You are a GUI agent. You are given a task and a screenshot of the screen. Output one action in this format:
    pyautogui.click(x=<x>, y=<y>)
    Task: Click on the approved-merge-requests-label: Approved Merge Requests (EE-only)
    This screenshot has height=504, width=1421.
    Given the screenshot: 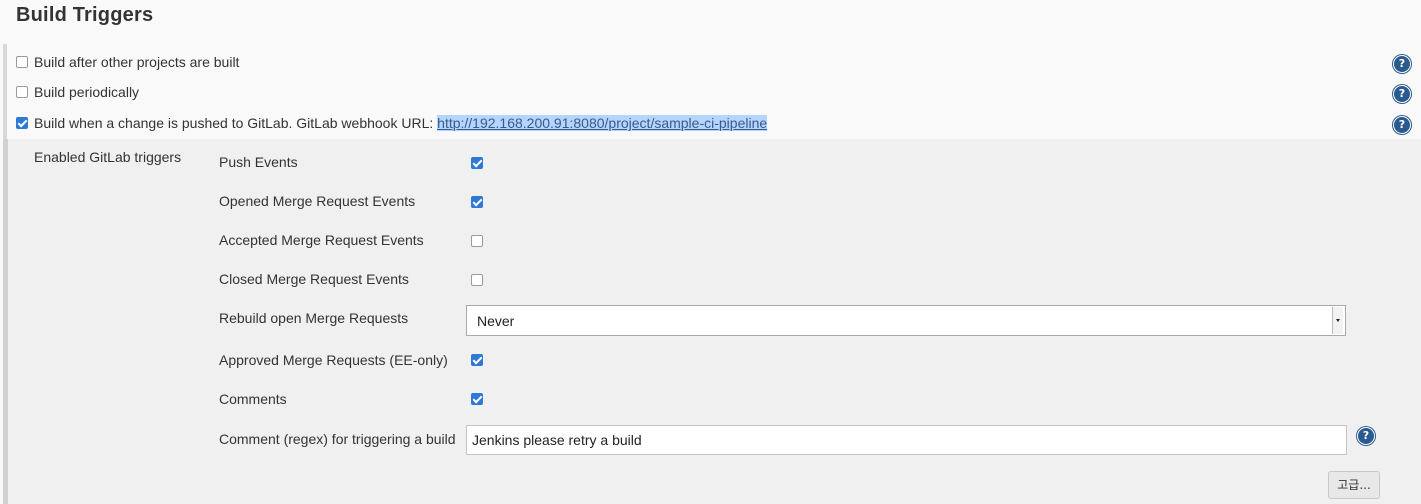 What is the action you would take?
    pyautogui.click(x=333, y=360)
    